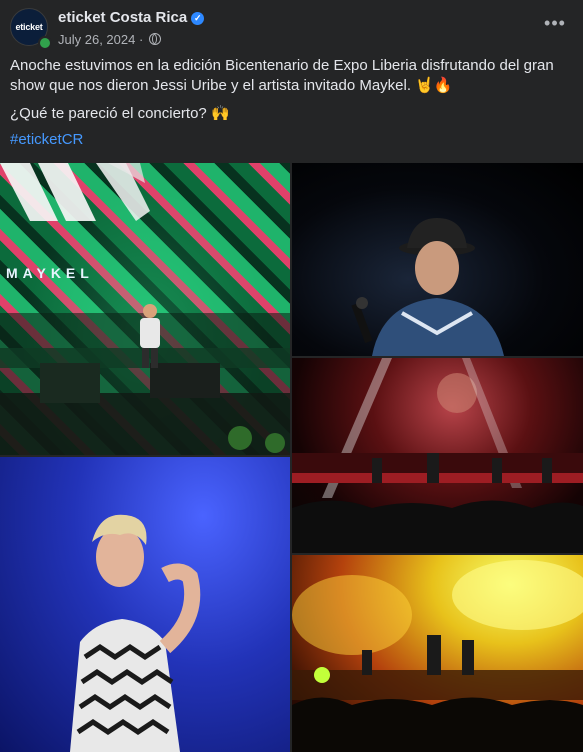 The image size is (583, 752). I want to click on photo-concert-stage-red, so click(437, 455).